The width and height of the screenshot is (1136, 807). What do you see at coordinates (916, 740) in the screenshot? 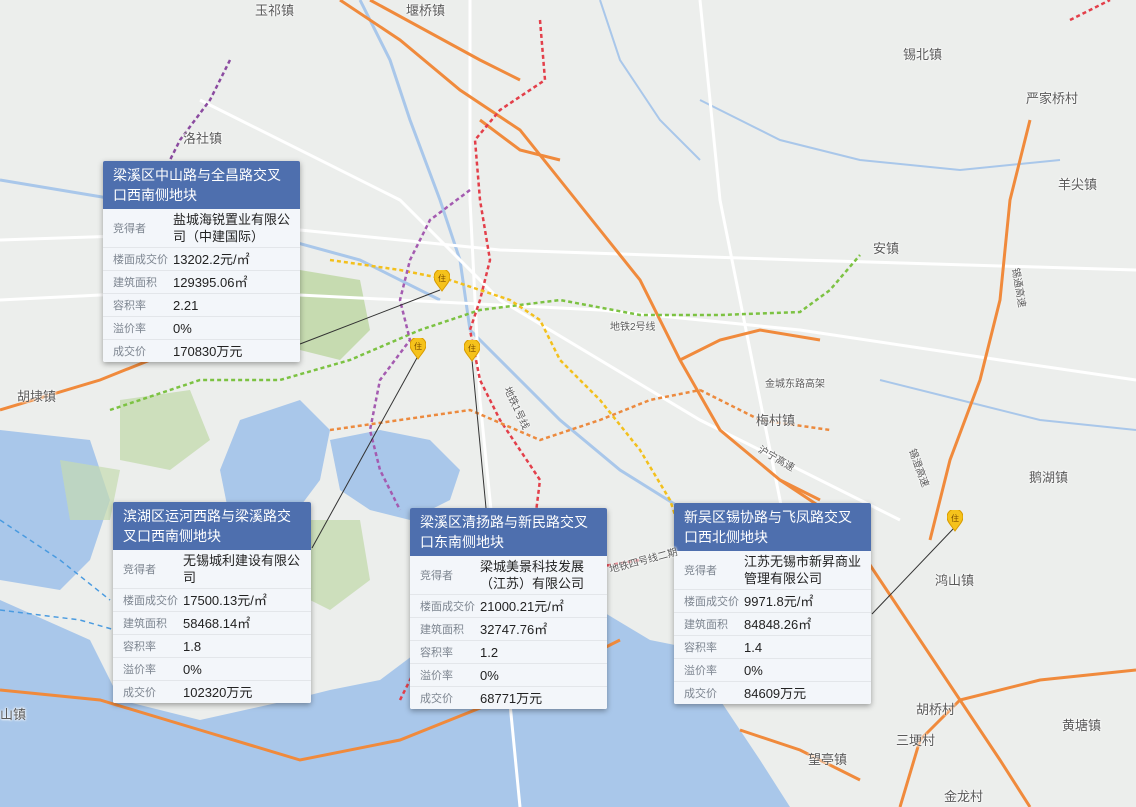
I see `place-label: 三埂村` at bounding box center [916, 740].